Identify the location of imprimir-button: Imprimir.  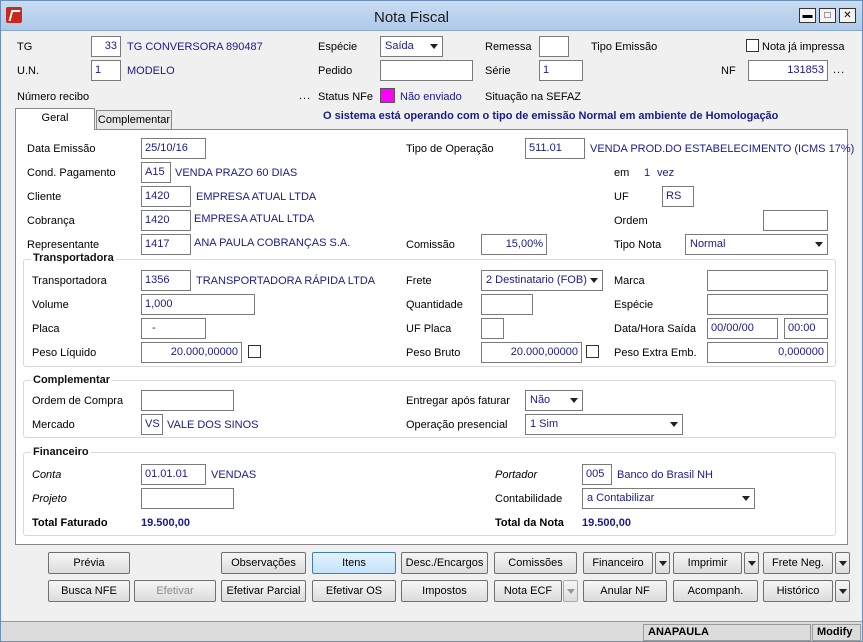
(707, 563).